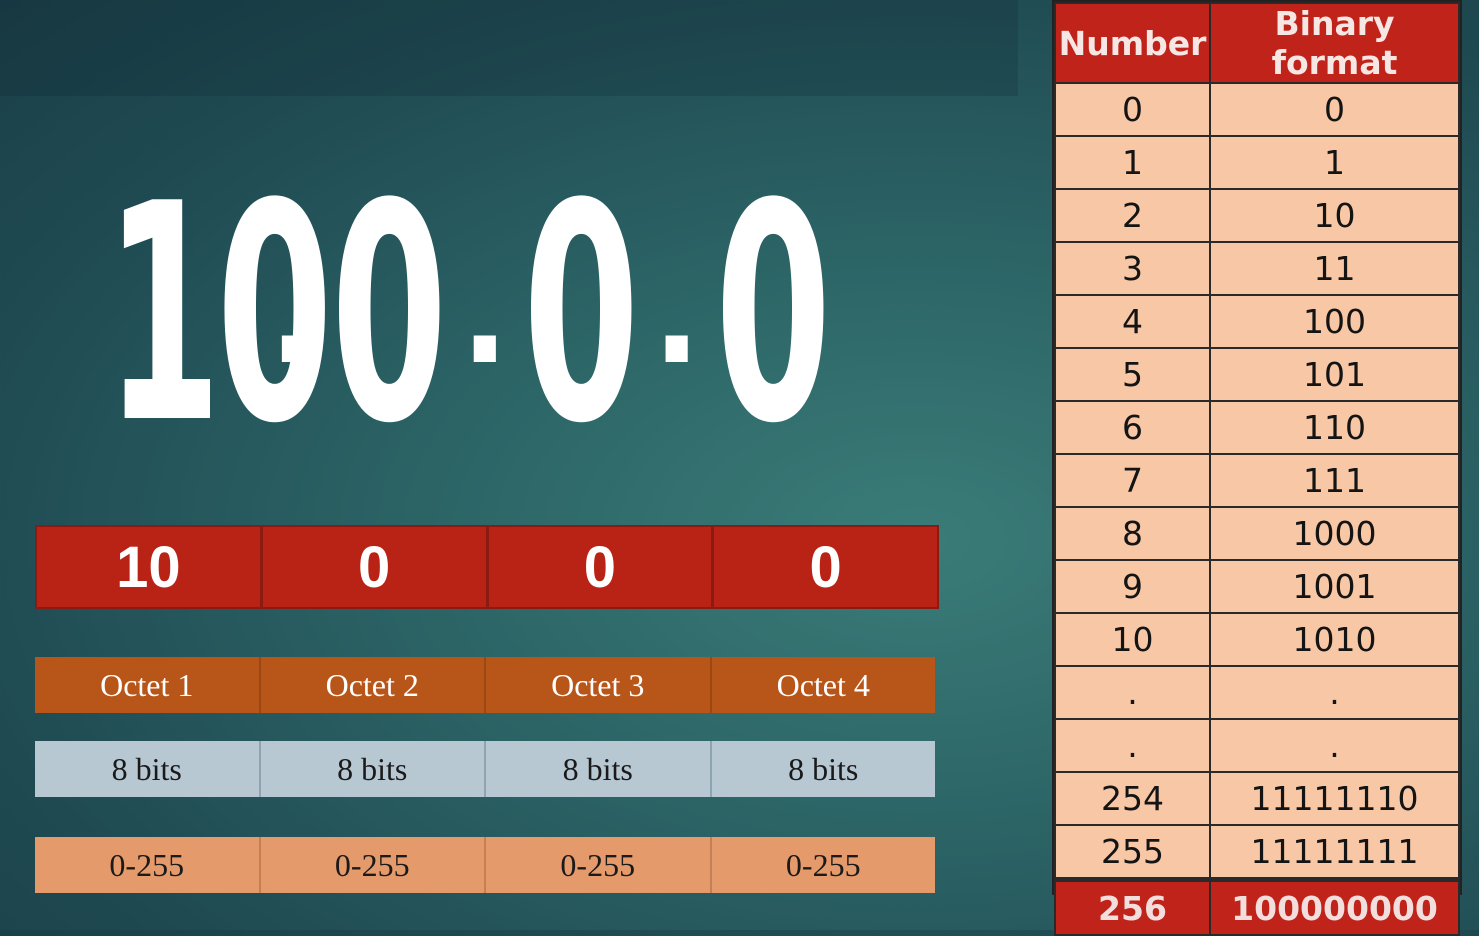 This screenshot has height=936, width=1479. Describe the element at coordinates (599, 685) in the screenshot. I see `octet-label: Octet 3` at that location.